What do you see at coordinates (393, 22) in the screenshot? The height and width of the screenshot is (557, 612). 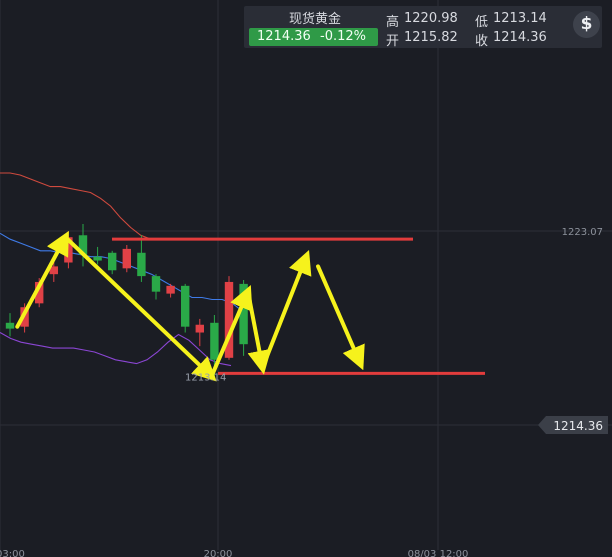 I see `high-label: 高` at bounding box center [393, 22].